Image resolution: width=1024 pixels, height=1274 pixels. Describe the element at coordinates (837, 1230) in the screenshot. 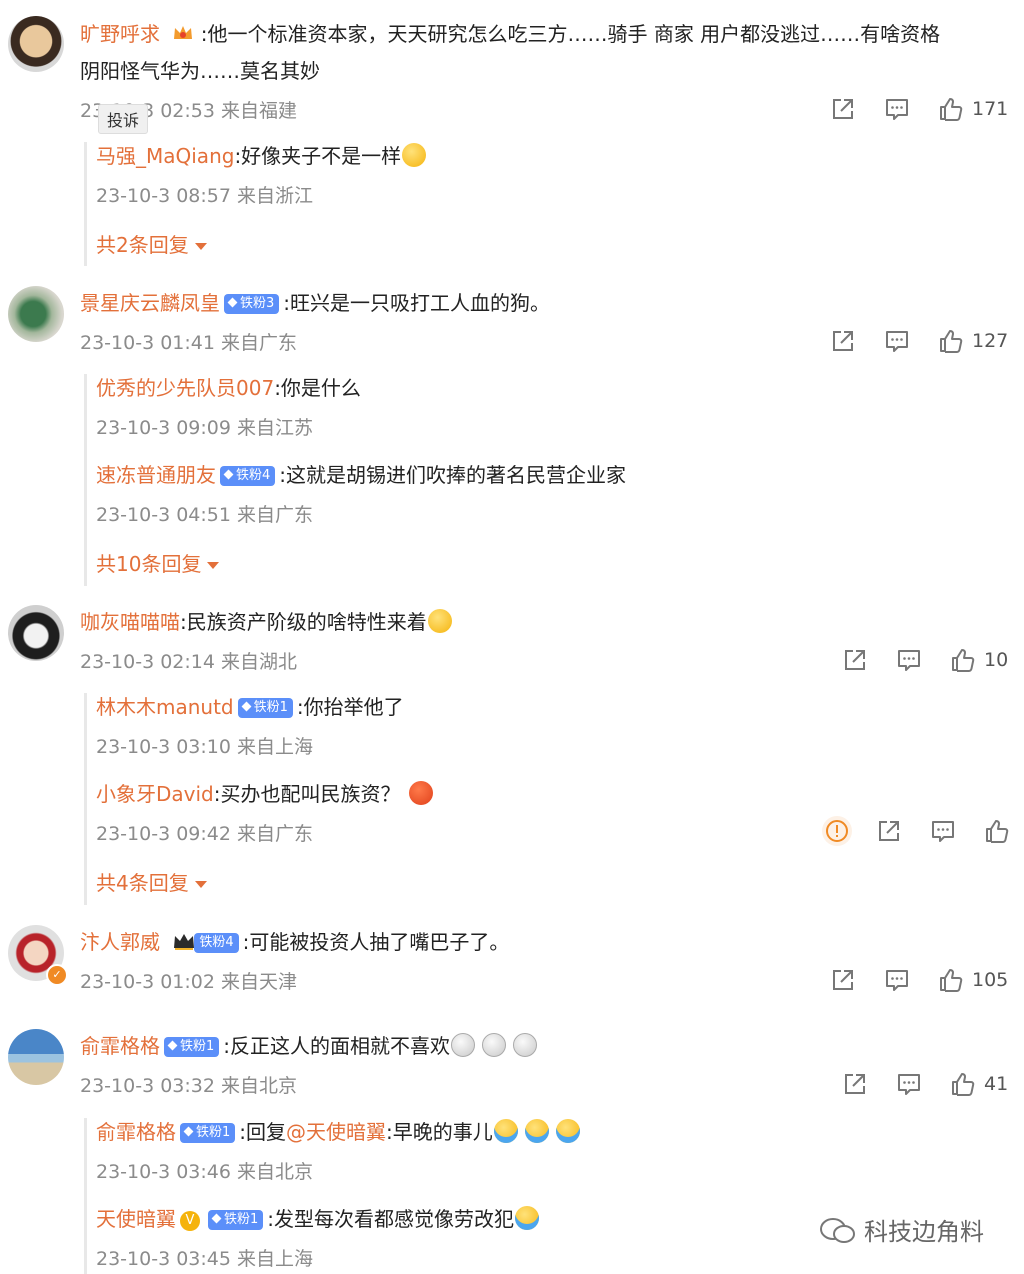

I see `wechat-icon` at that location.